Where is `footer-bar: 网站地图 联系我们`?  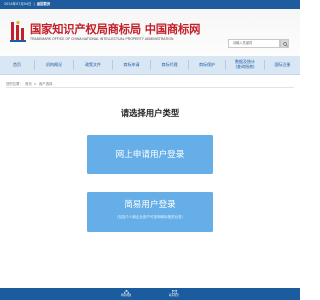 footer-bar: 网站地图 联系我们 is located at coordinates (150, 294).